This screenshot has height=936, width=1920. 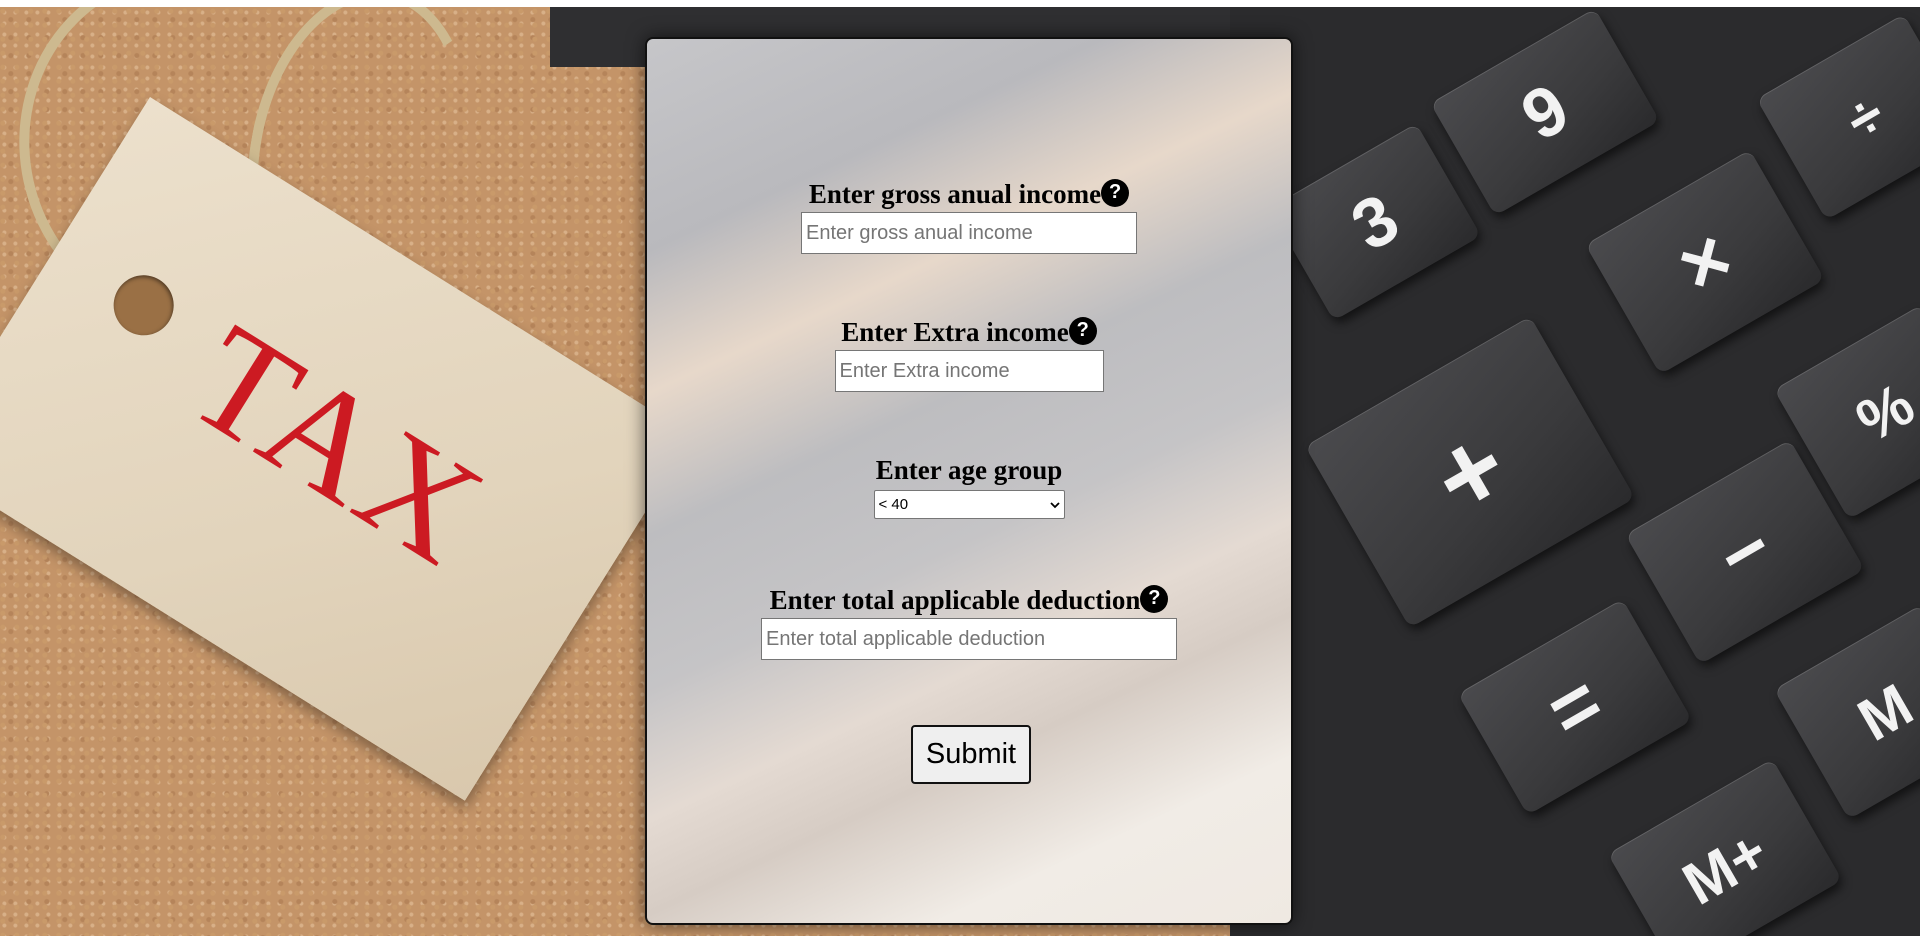 I want to click on tag-hole, so click(x=143, y=305).